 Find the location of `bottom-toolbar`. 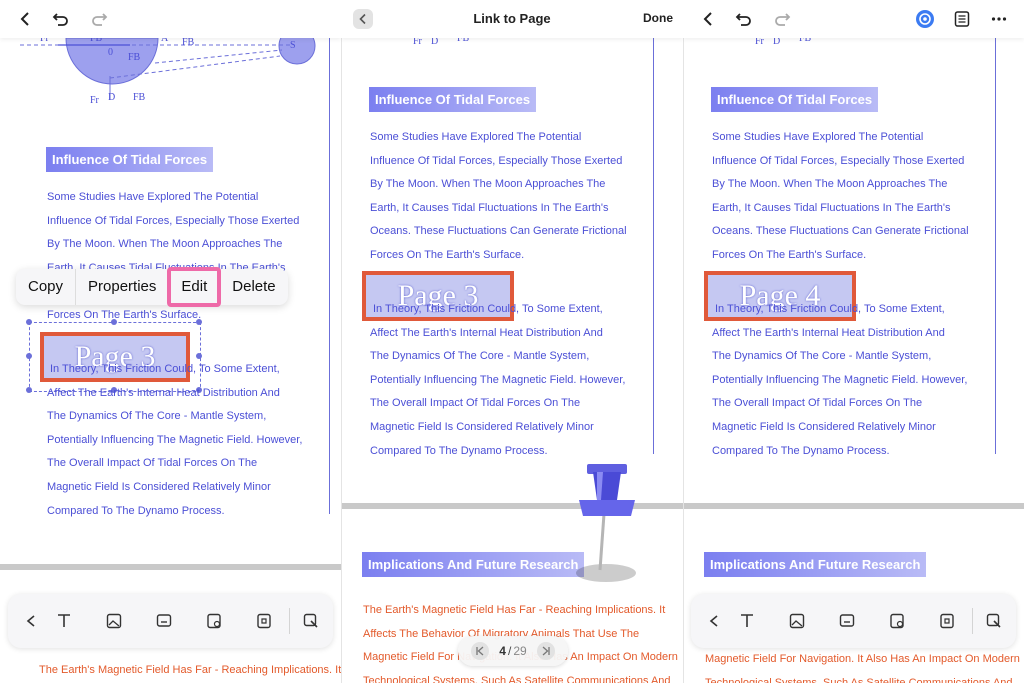

bottom-toolbar is located at coordinates (853, 621).